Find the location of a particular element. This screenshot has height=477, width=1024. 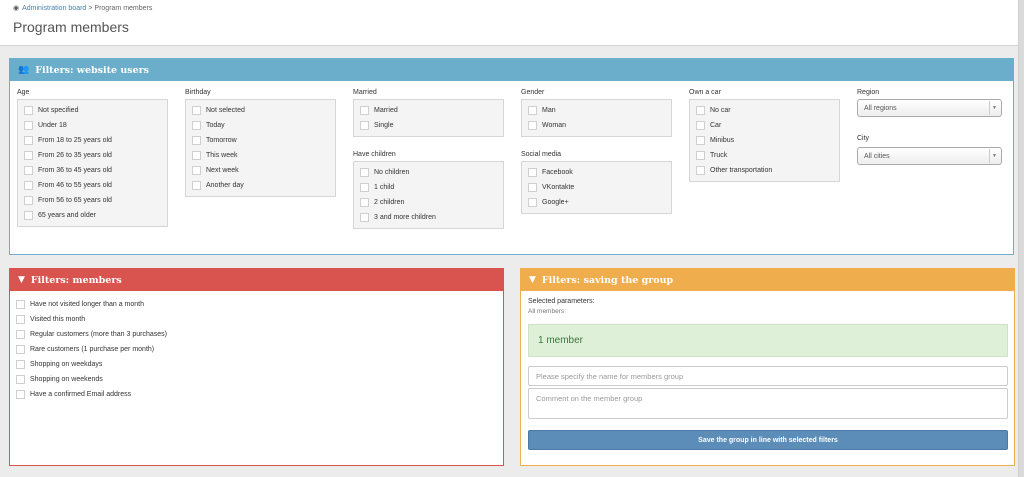

filter-option: VKontakte is located at coordinates (596, 187).